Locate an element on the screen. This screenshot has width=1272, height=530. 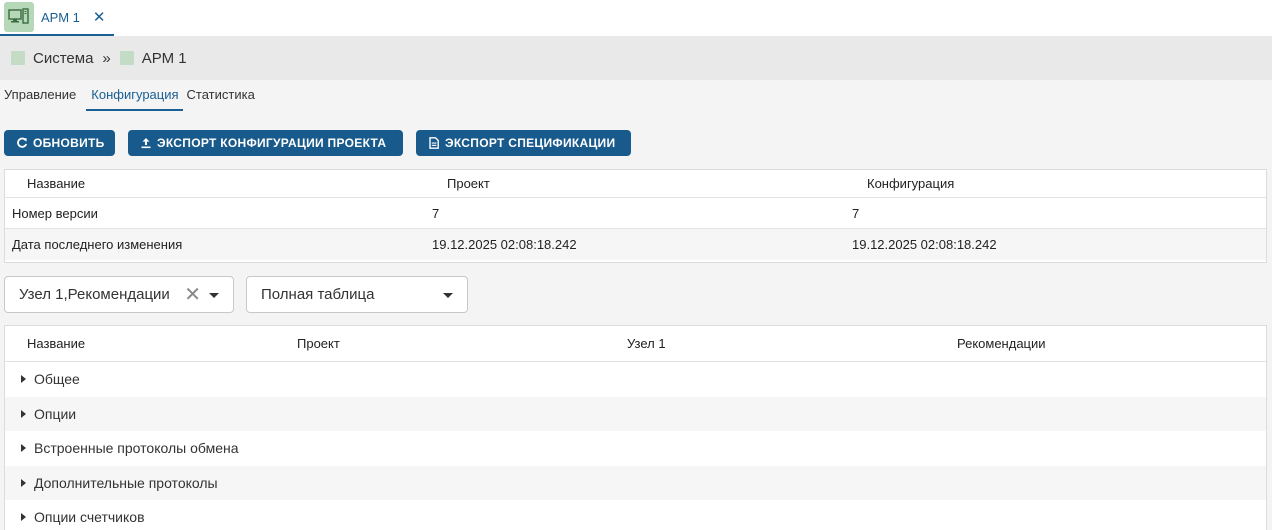
document-tab: АРМ 1 ✕ is located at coordinates (57, 18).